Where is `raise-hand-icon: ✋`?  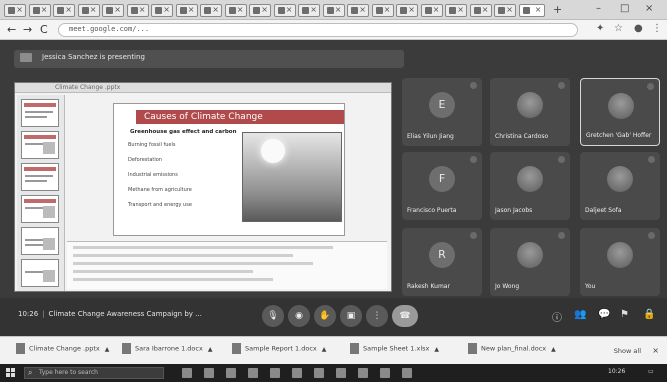
raise-hand-icon: ✋ is located at coordinates (325, 316).